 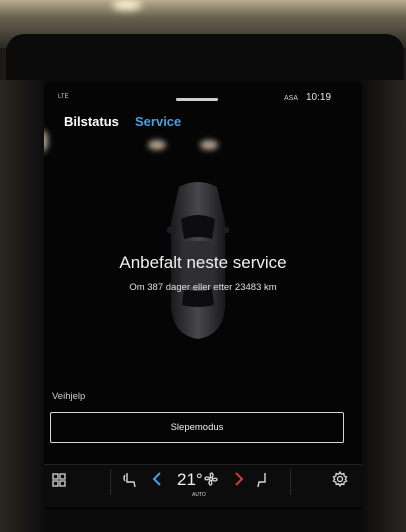 I want to click on status-bar: LTE ASA 10:19, so click(x=203, y=98).